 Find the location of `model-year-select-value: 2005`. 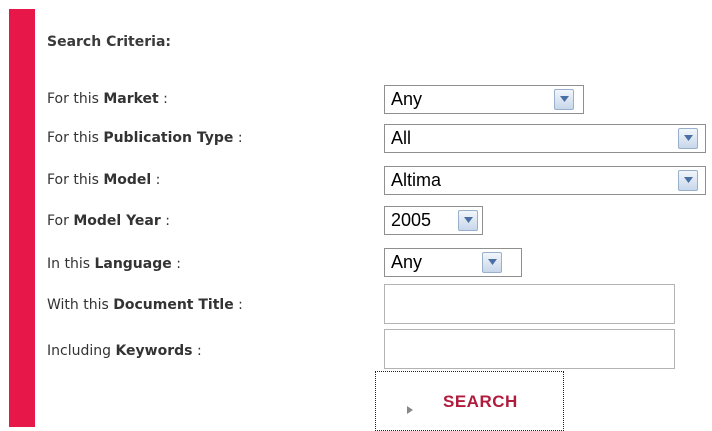

model-year-select-value: 2005 is located at coordinates (411, 220).